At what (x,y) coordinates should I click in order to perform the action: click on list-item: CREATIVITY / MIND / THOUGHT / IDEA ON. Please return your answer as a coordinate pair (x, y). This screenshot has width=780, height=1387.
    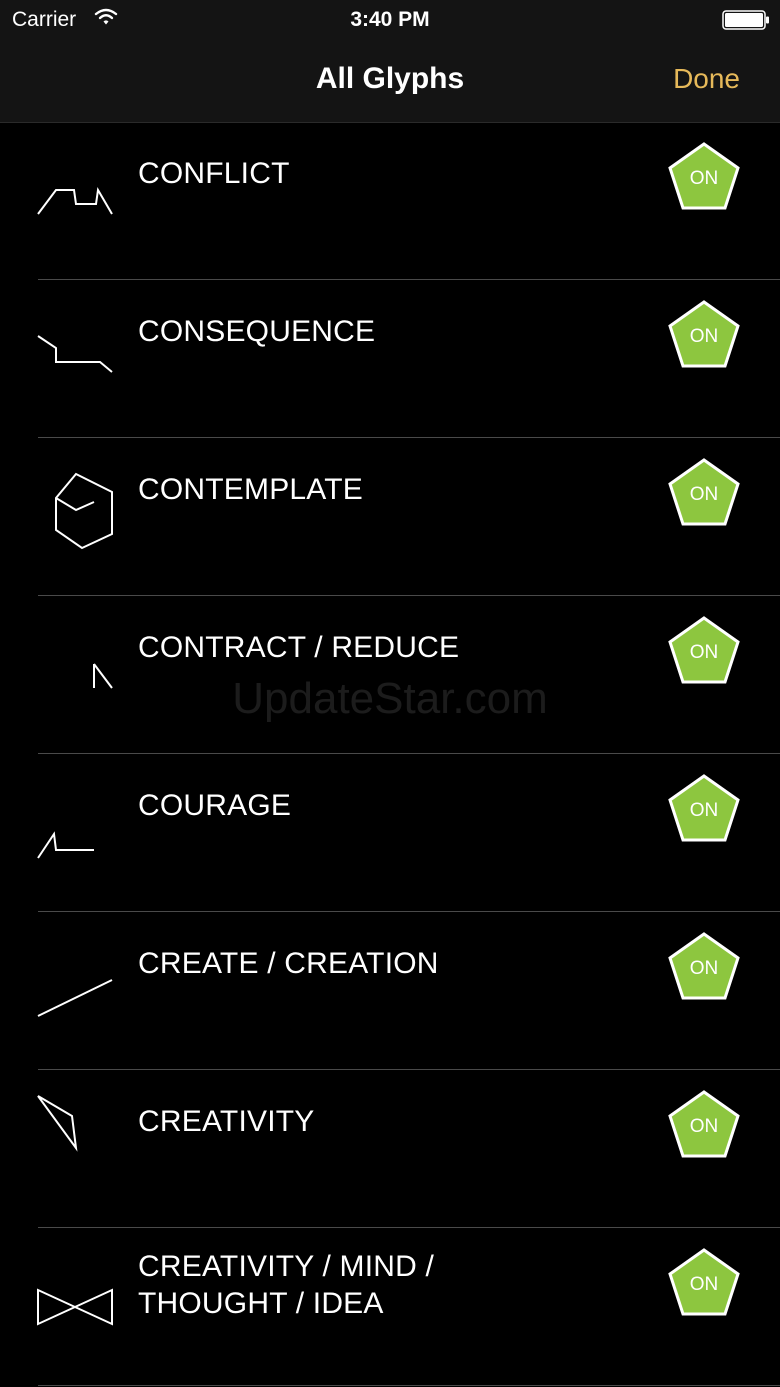
    Looking at the image, I should click on (390, 1307).